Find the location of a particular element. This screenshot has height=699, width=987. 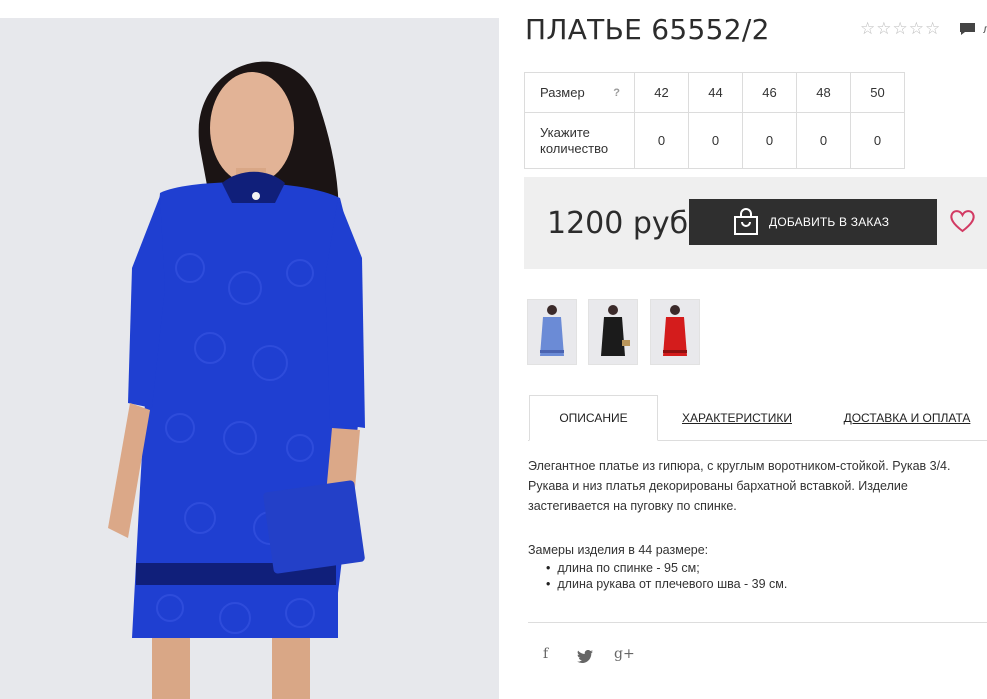

product-title: ПЛАТЬЕ 65552/2 is located at coordinates (647, 29).